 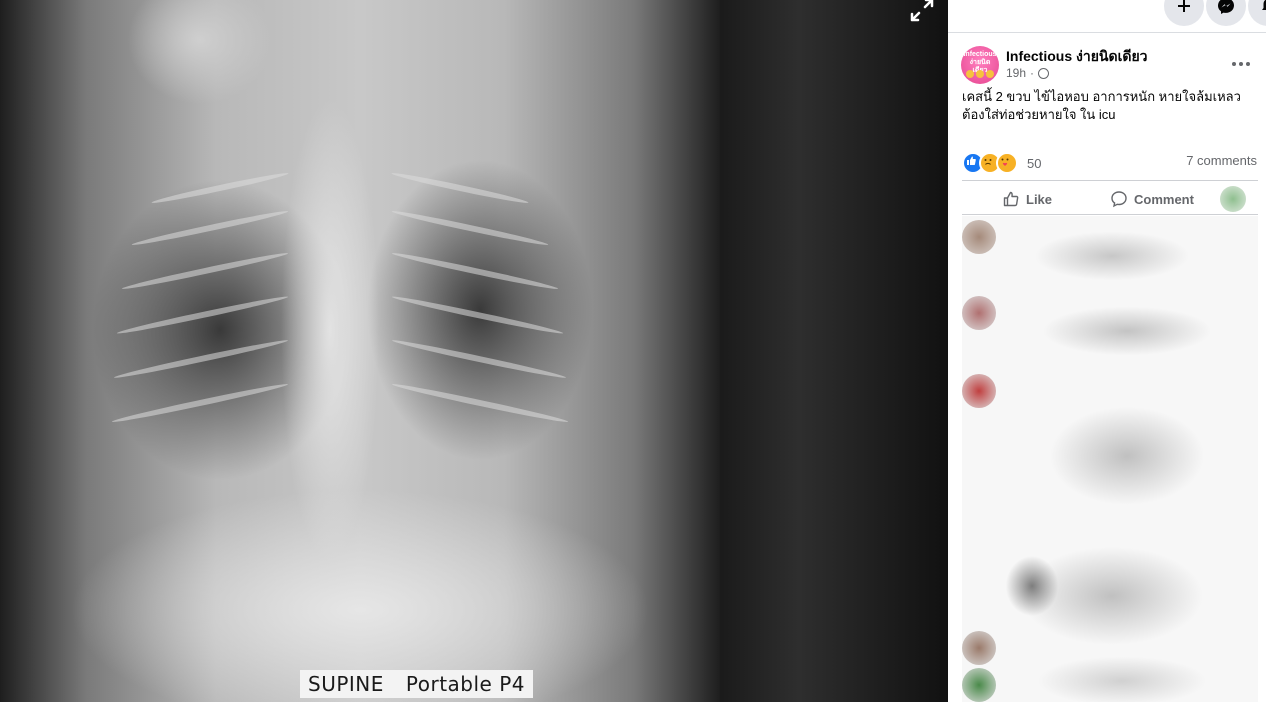 I want to click on comment-label: Comment, so click(x=1164, y=199).